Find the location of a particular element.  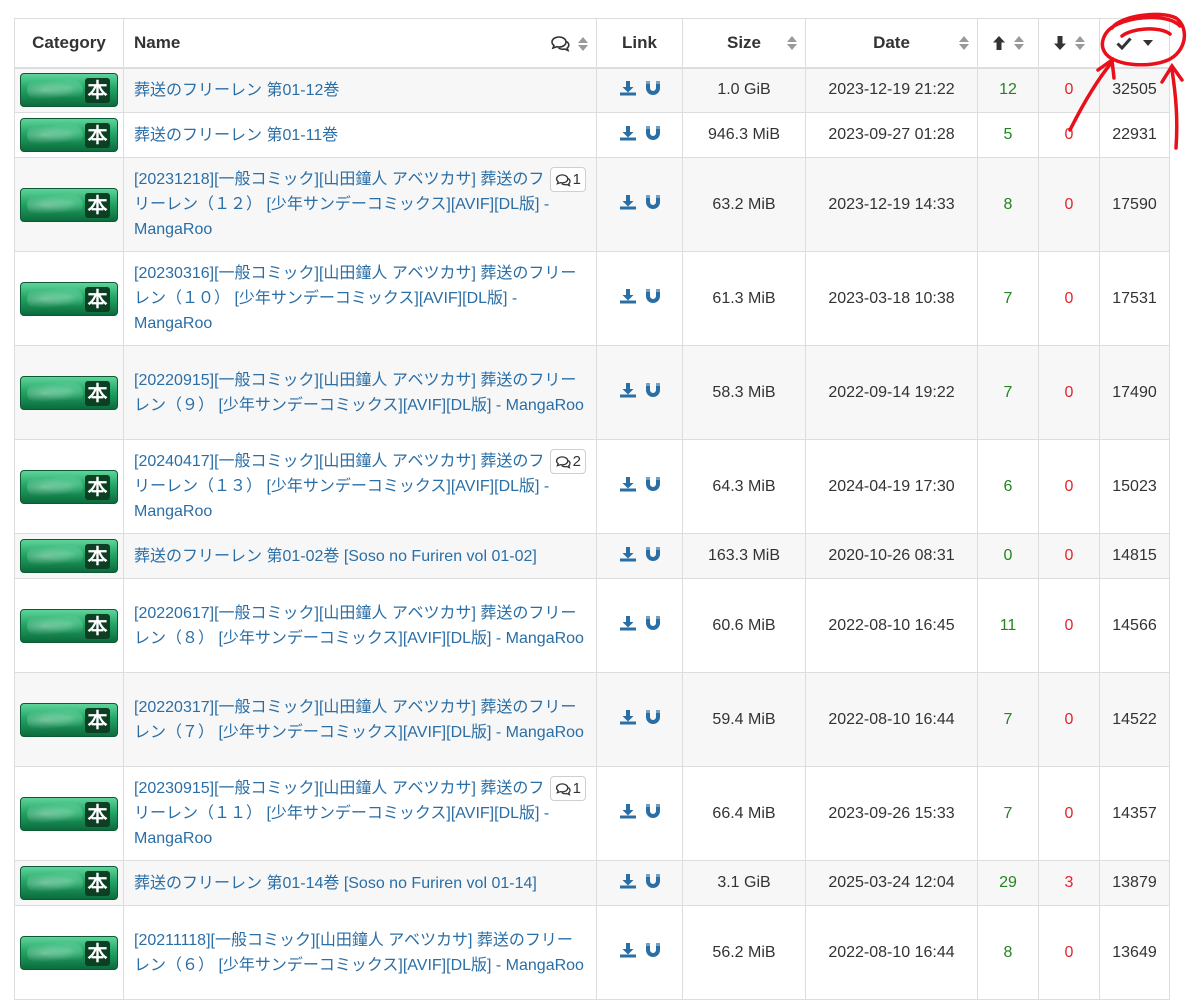

header-leechers is located at coordinates (1069, 43).